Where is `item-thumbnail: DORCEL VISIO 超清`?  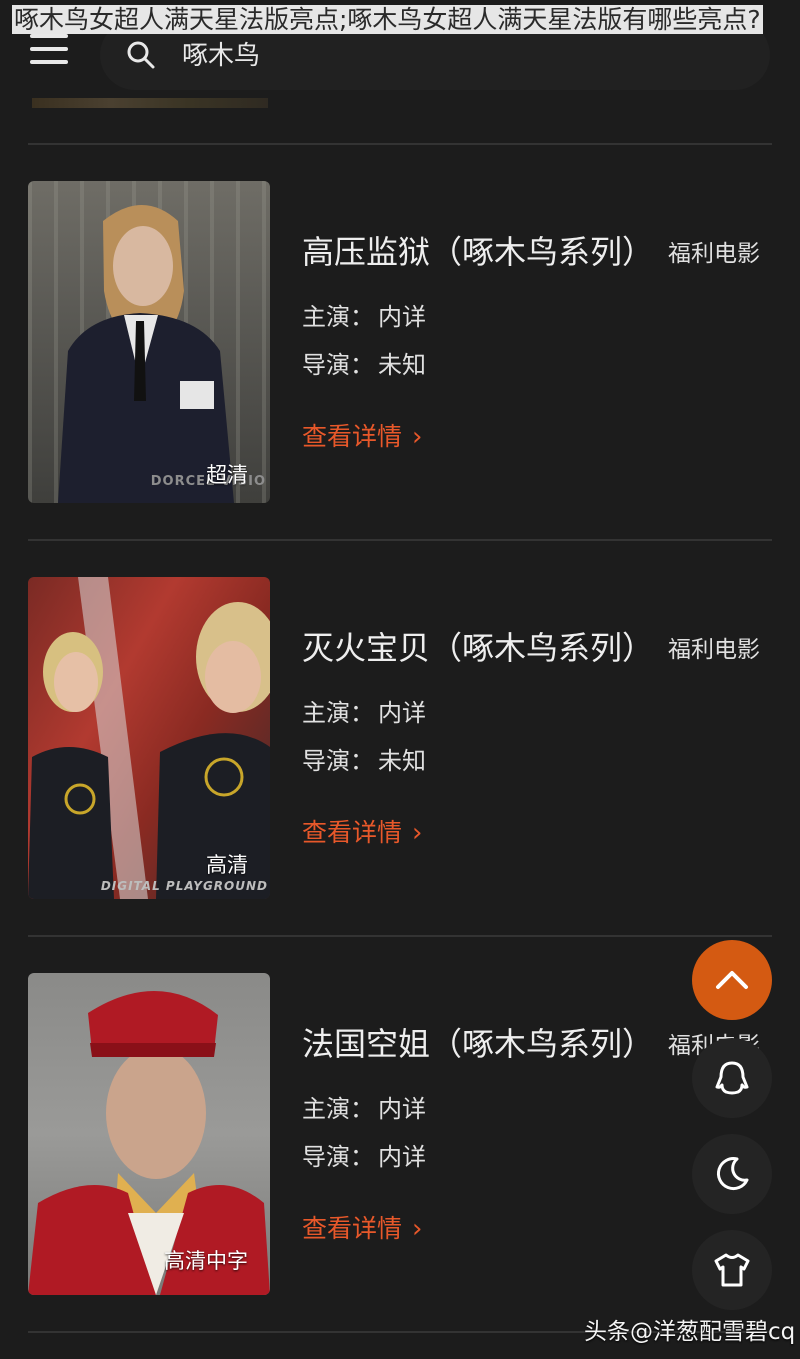 item-thumbnail: DORCEL VISIO 超清 is located at coordinates (149, 342).